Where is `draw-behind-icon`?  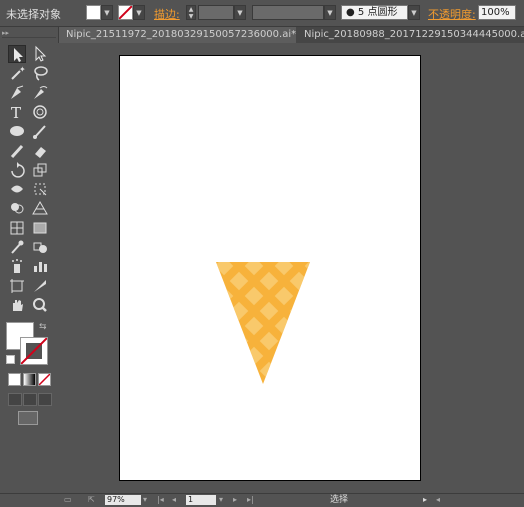
draw-behind-icon is located at coordinates (30, 399).